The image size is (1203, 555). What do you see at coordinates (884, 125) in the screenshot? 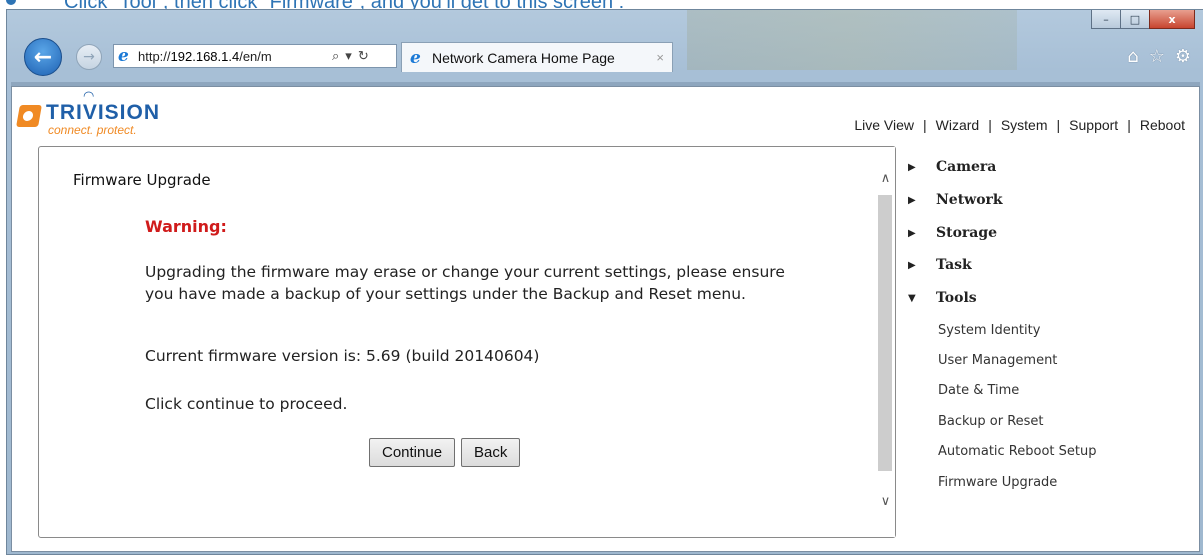
I see `nav-live-view: Live View` at bounding box center [884, 125].